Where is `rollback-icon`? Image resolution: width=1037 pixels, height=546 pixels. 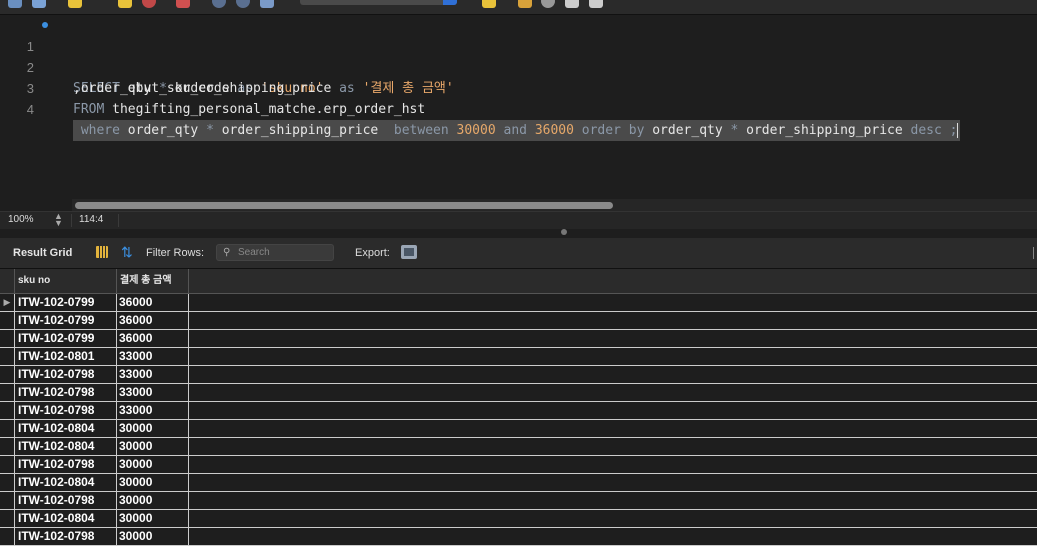 rollback-icon is located at coordinates (243, 4).